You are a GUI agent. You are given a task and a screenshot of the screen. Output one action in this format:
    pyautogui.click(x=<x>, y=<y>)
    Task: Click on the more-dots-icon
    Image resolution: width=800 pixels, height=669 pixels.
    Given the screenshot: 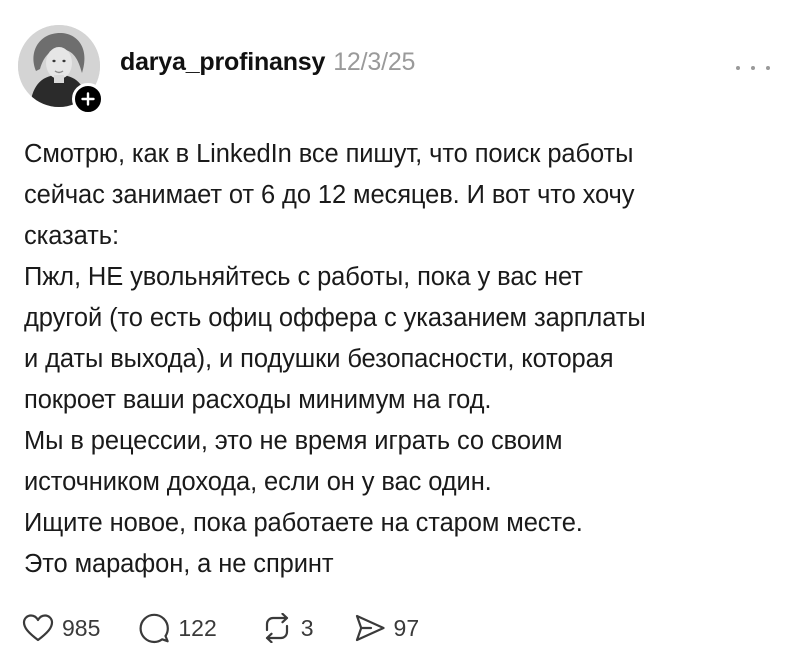 What is the action you would take?
    pyautogui.click(x=738, y=68)
    